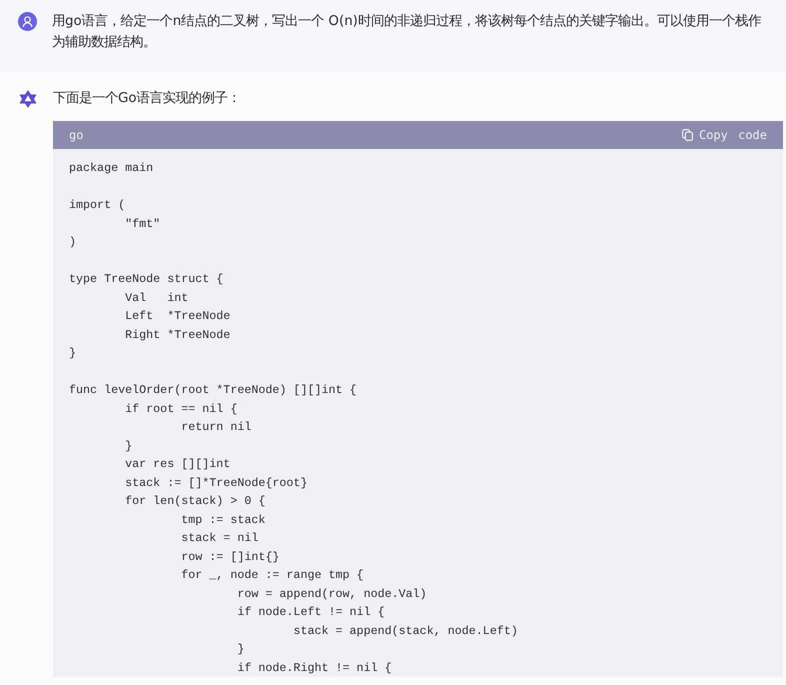 This screenshot has height=685, width=786. Describe the element at coordinates (147, 99) in the screenshot. I see `assistant-message-text: 下面是一个Go语言实现的例子：` at that location.